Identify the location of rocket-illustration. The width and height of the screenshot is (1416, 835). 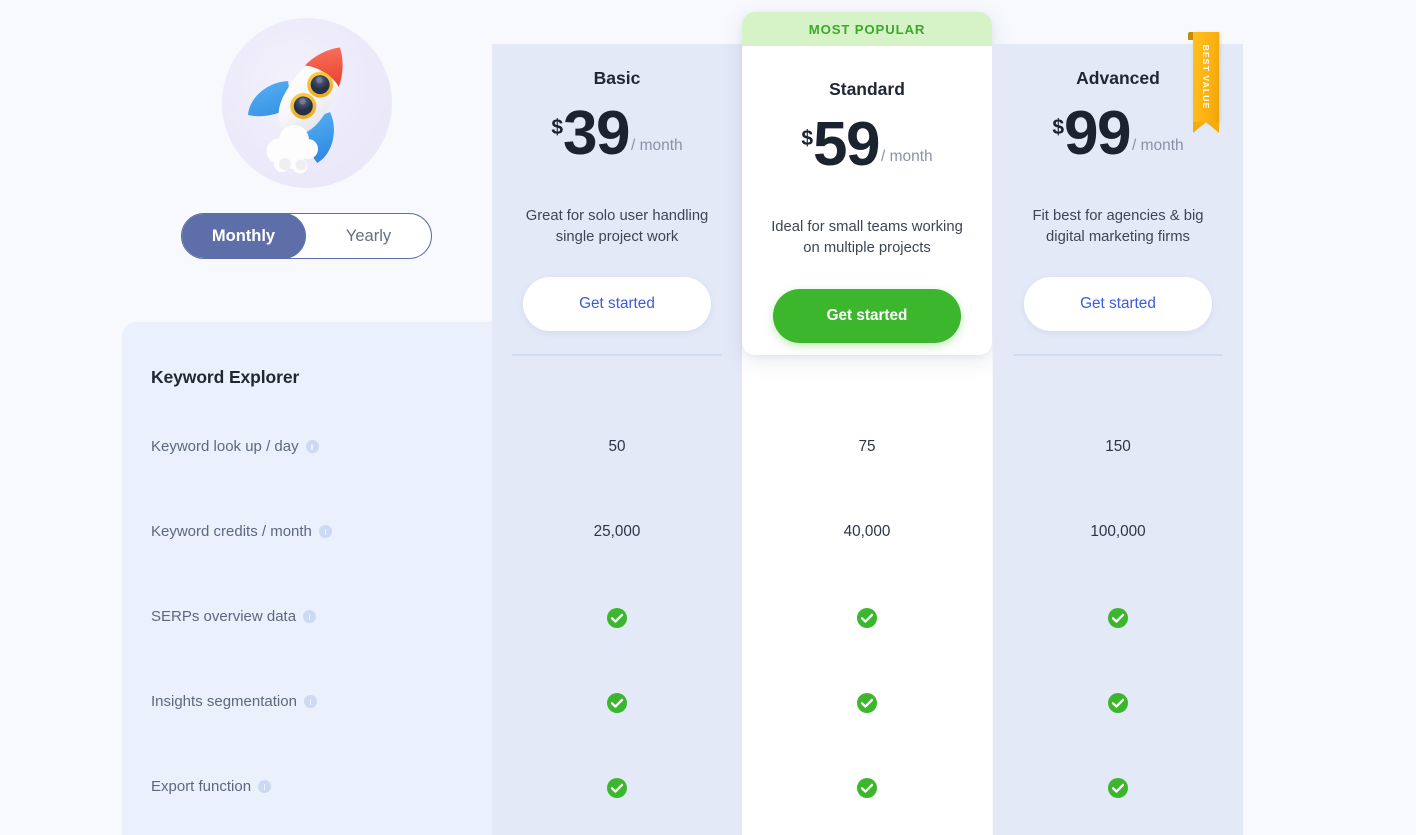
(307, 103).